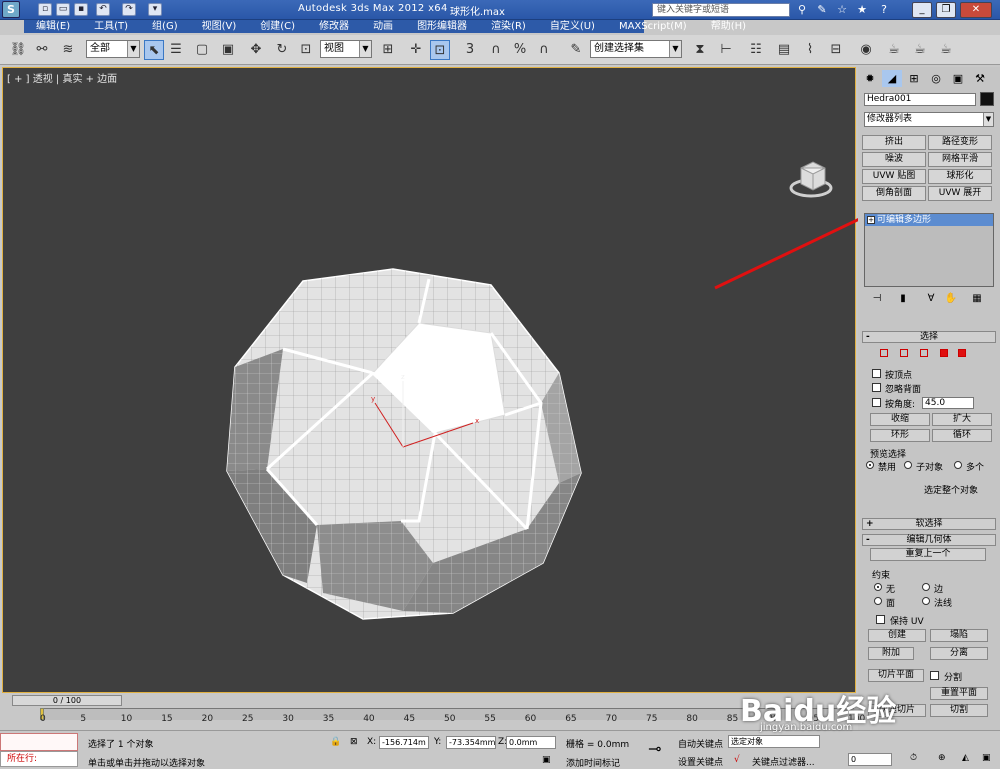 The height and width of the screenshot is (769, 1000). What do you see at coordinates (62, 77) in the screenshot?
I see `viewport-label: [ + ] 透视 | 真实 + 边面` at bounding box center [62, 77].